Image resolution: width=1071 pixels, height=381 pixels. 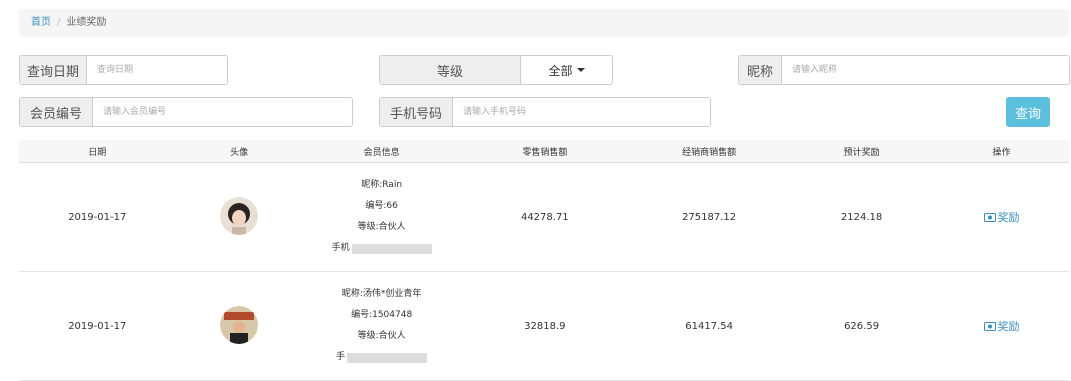 I want to click on nickname-label: 昵称, so click(x=760, y=70).